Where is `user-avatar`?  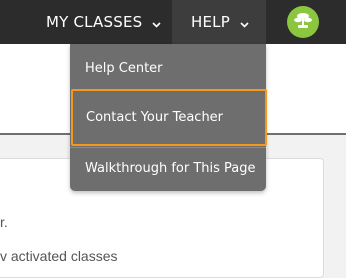 user-avatar is located at coordinates (303, 22).